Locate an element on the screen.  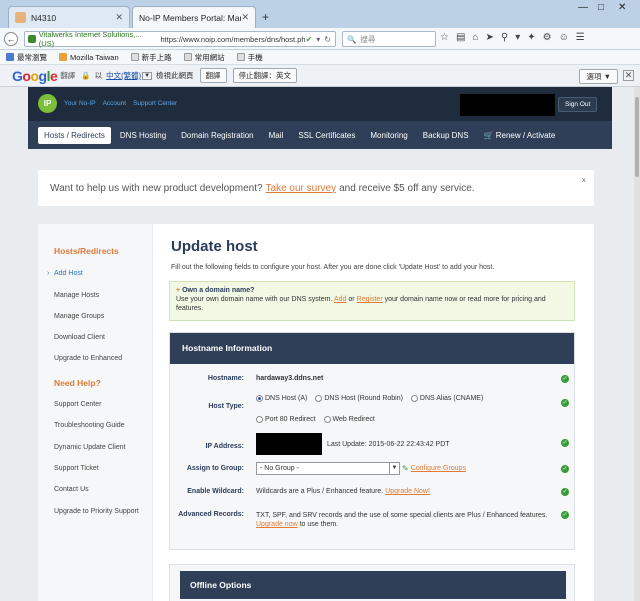
register-link: Register is located at coordinates (370, 299).